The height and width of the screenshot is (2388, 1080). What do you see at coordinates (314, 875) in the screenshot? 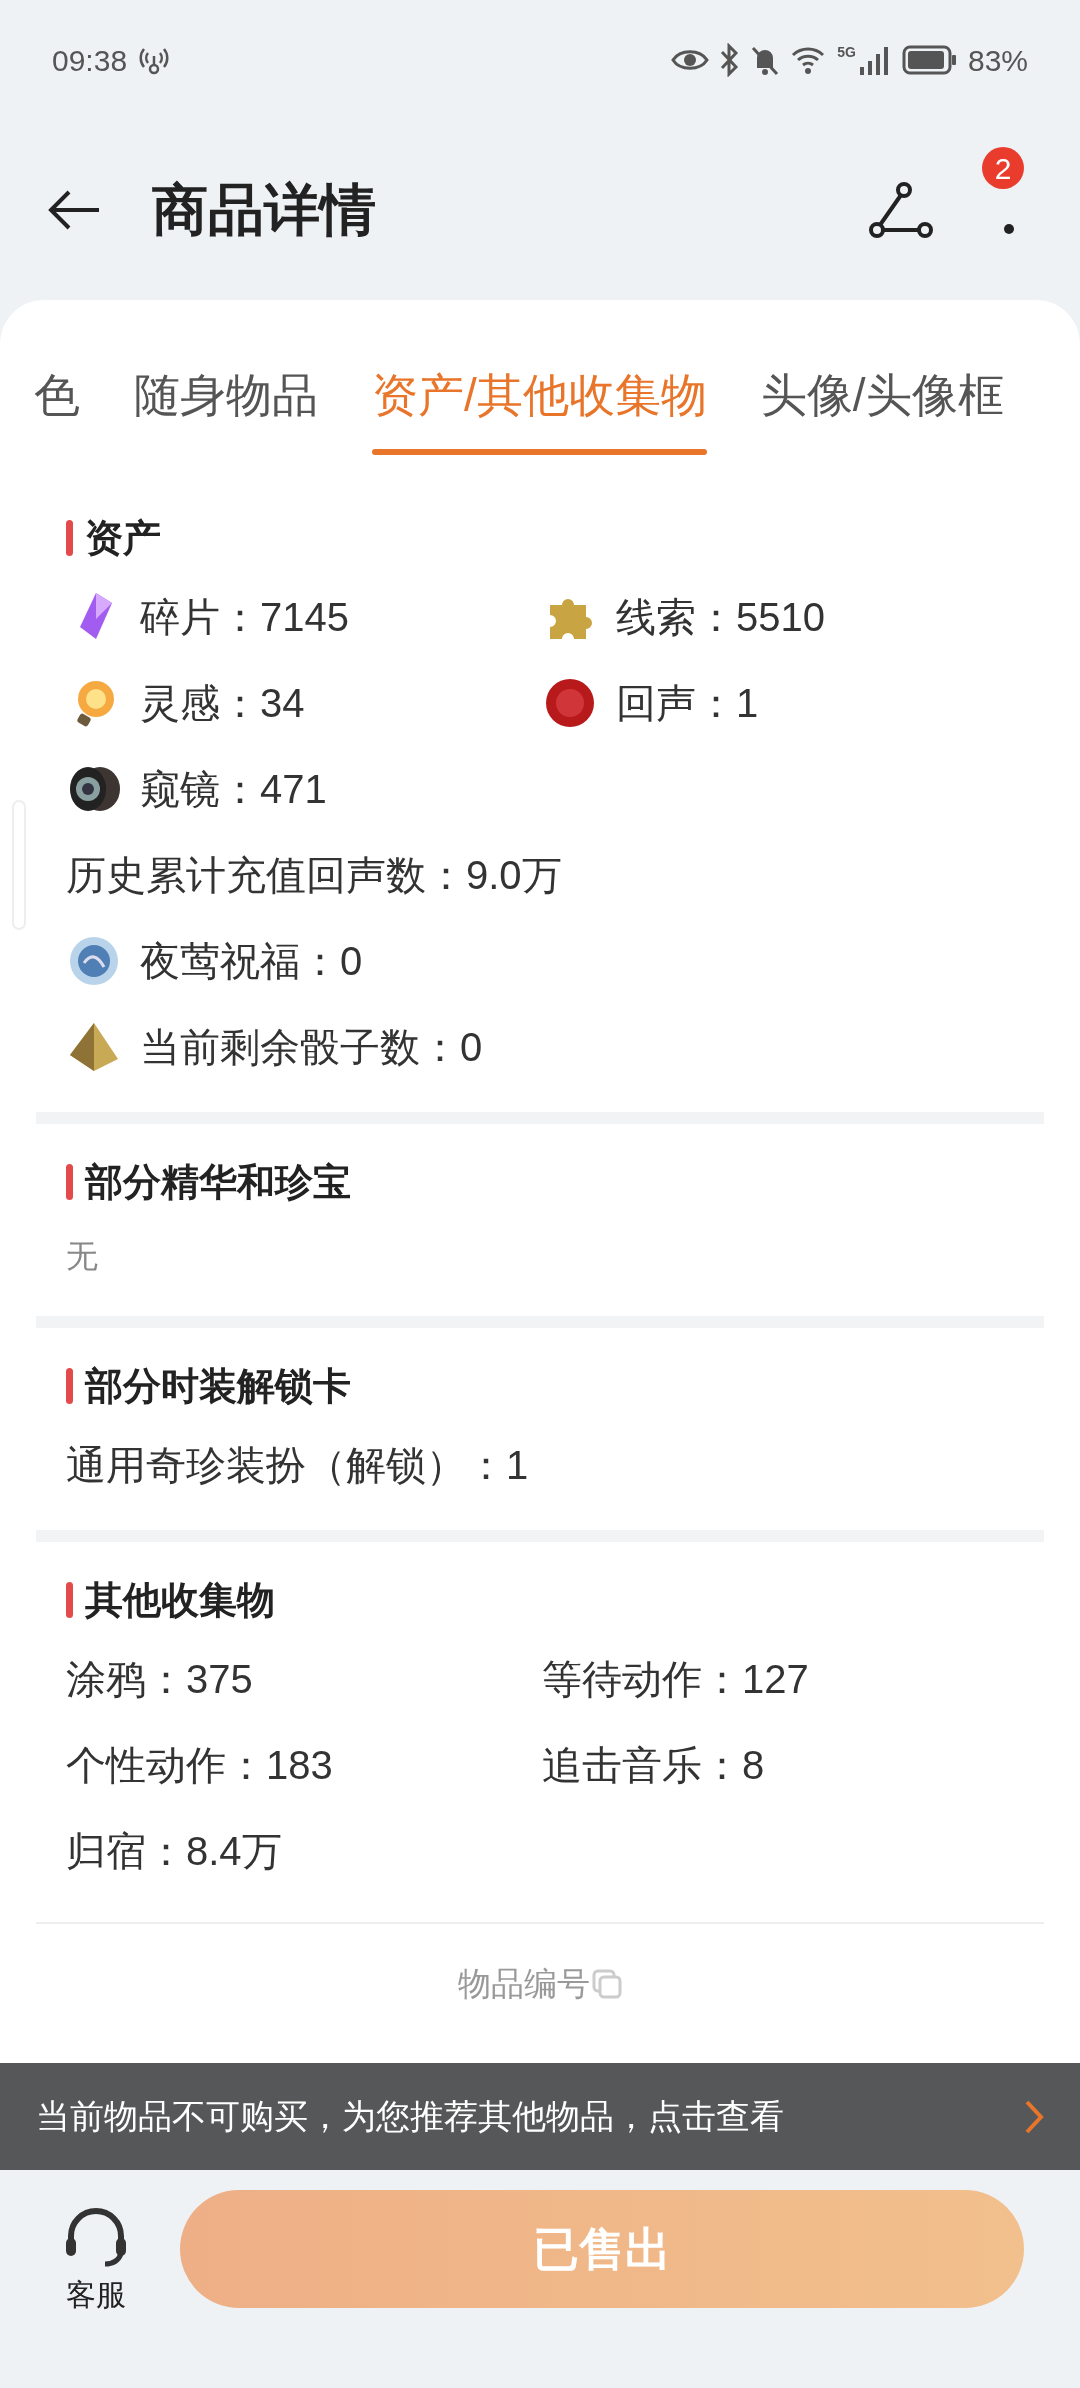
I see `asset-text: 历史累计充值回声数：9.0万` at bounding box center [314, 875].